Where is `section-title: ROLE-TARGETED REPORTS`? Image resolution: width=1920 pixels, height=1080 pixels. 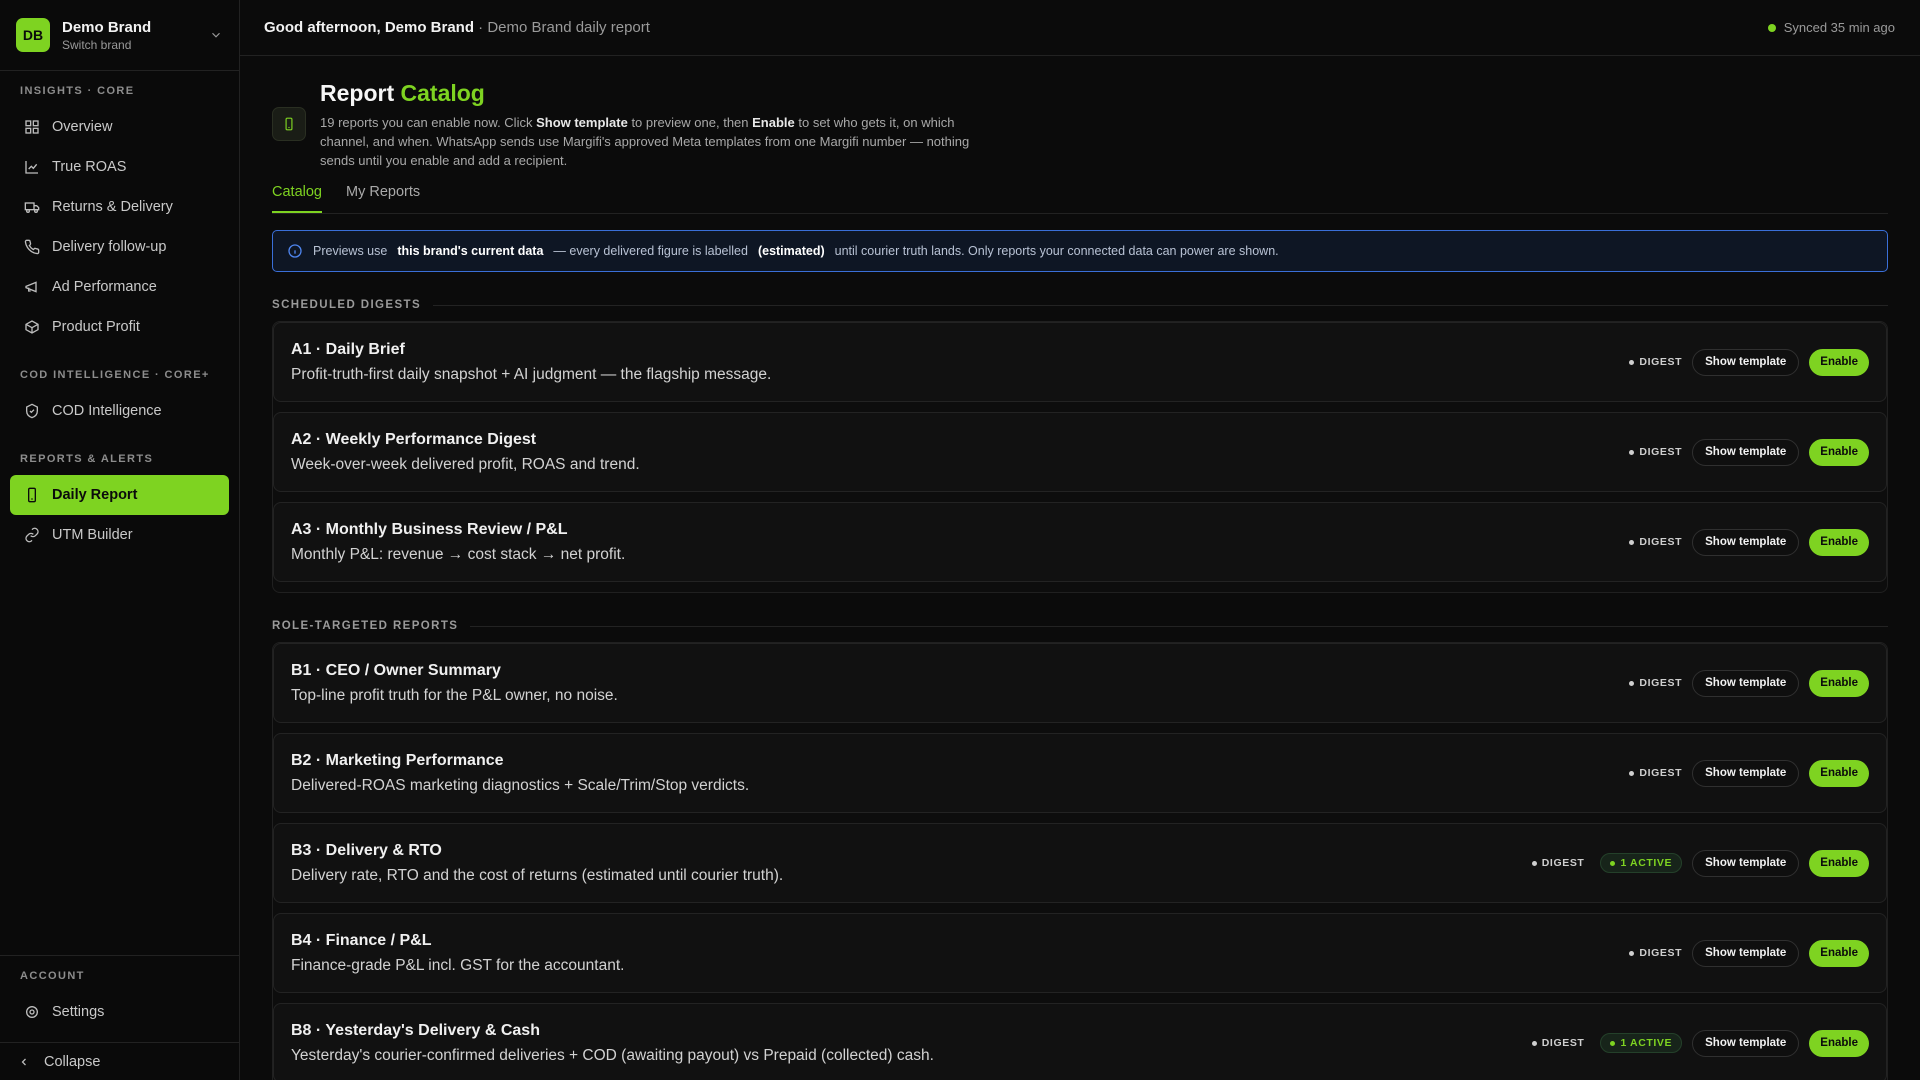
section-title: ROLE-TARGETED REPORTS is located at coordinates (1080, 626).